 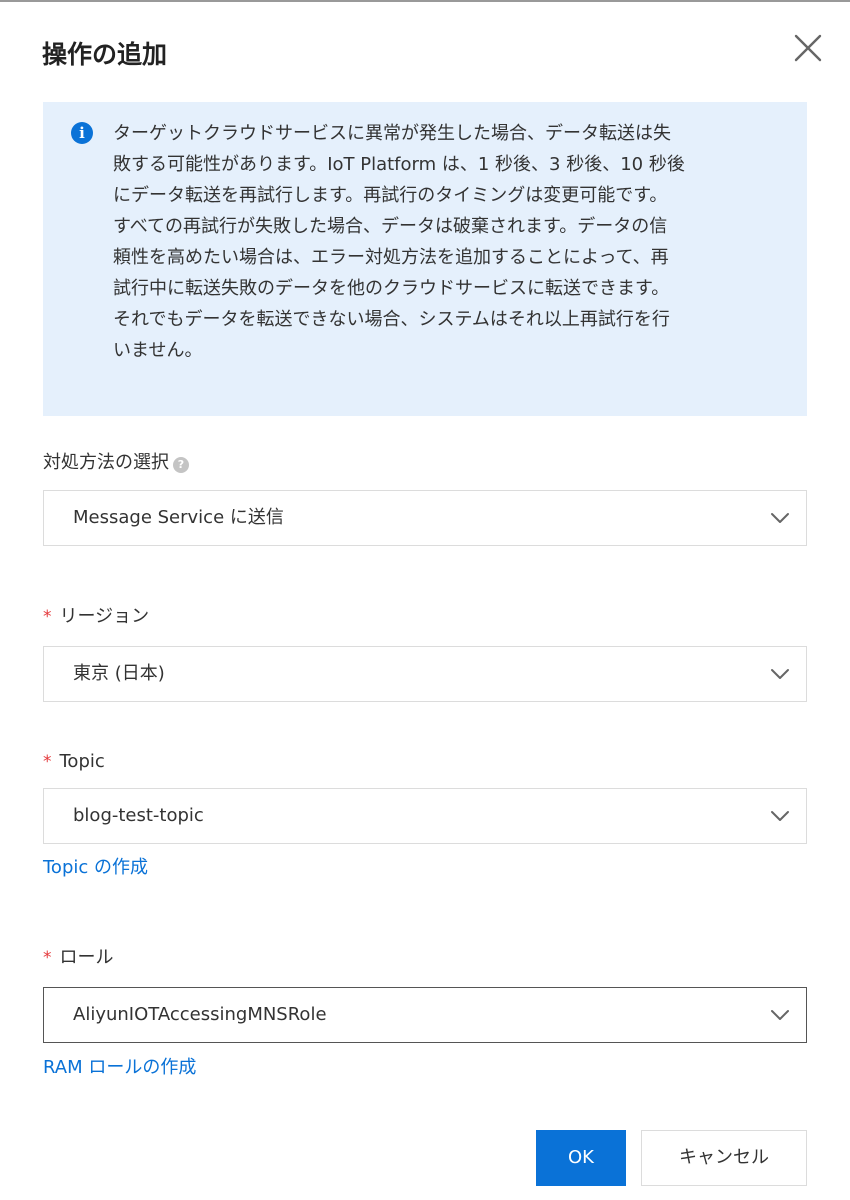 What do you see at coordinates (119, 1068) in the screenshot?
I see `create-ram-role-link: RAM ロールの作成` at bounding box center [119, 1068].